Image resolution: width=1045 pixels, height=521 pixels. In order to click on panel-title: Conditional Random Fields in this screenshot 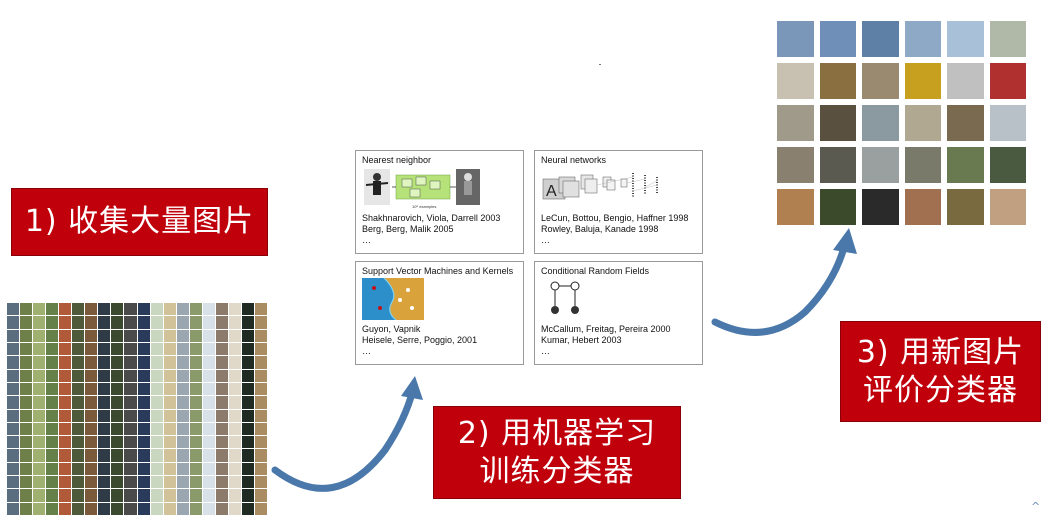, I will do `click(595, 271)`.